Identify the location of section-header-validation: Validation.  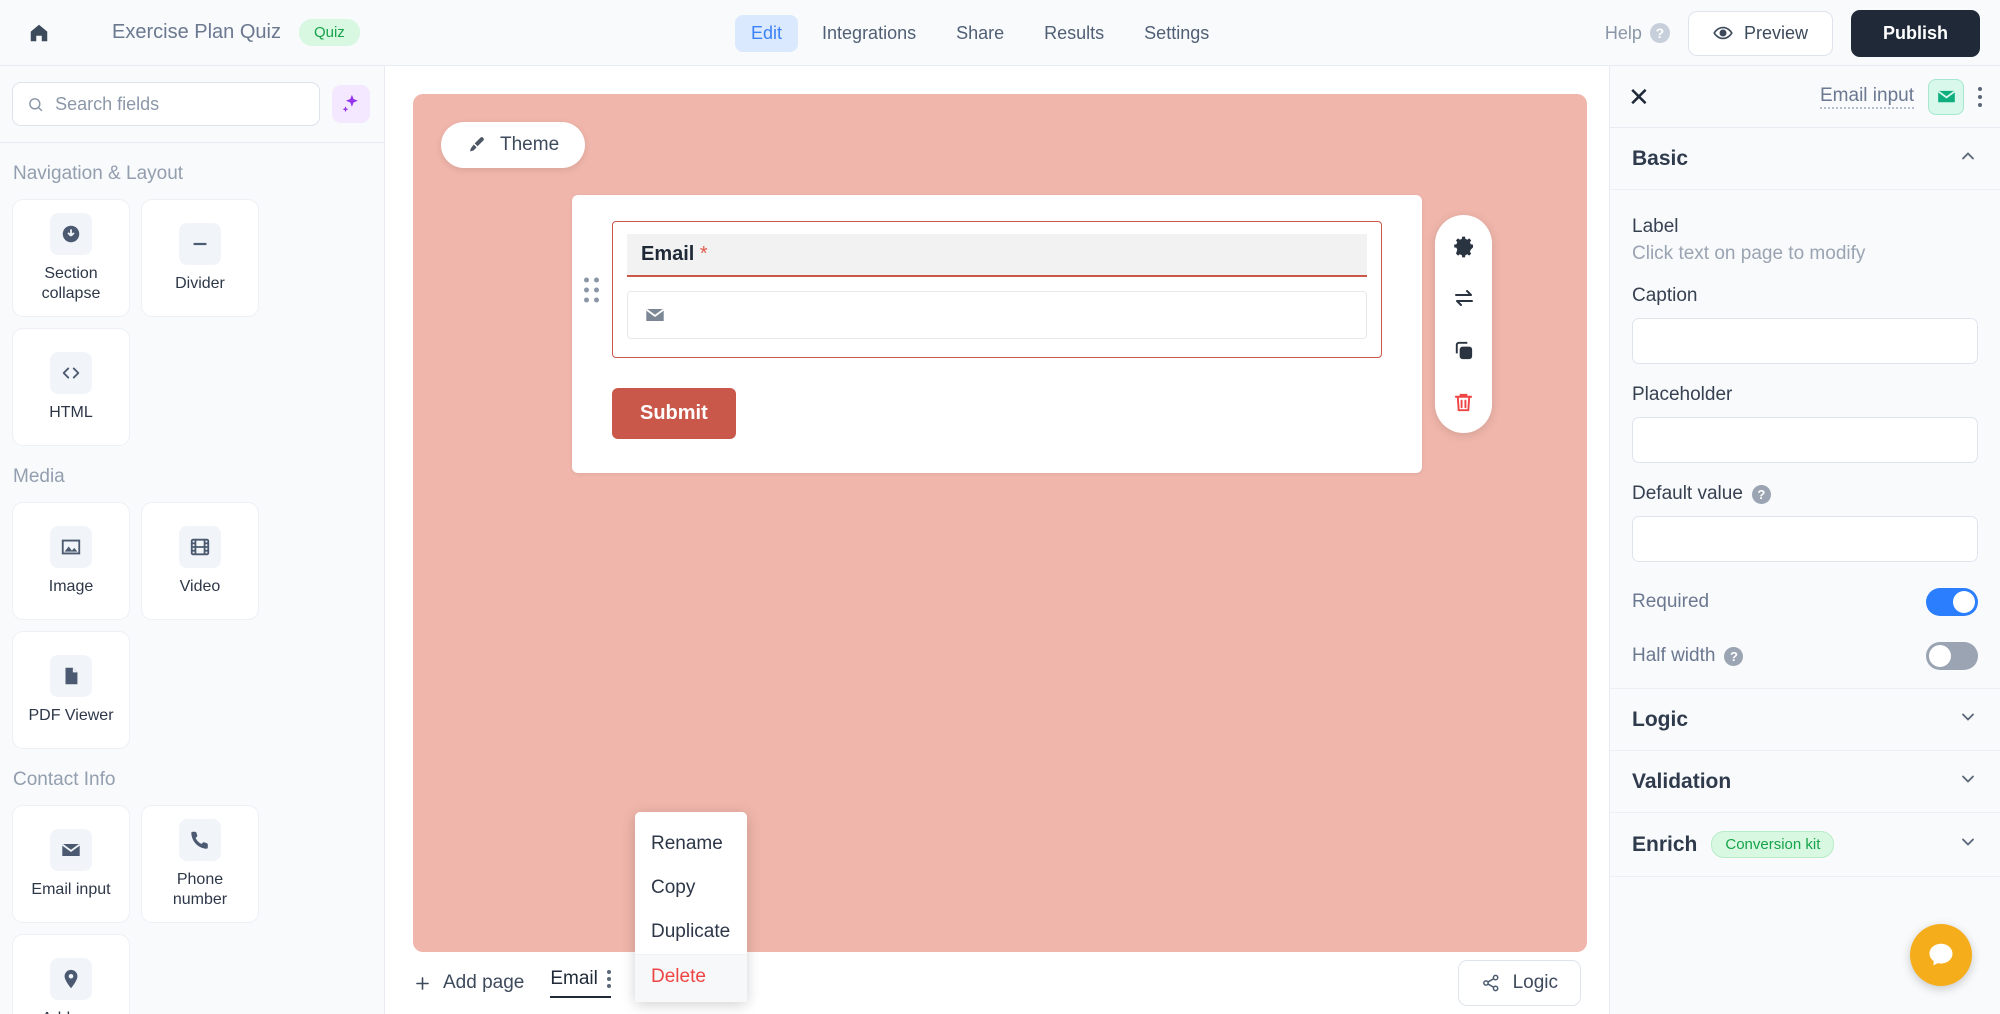
(1805, 782).